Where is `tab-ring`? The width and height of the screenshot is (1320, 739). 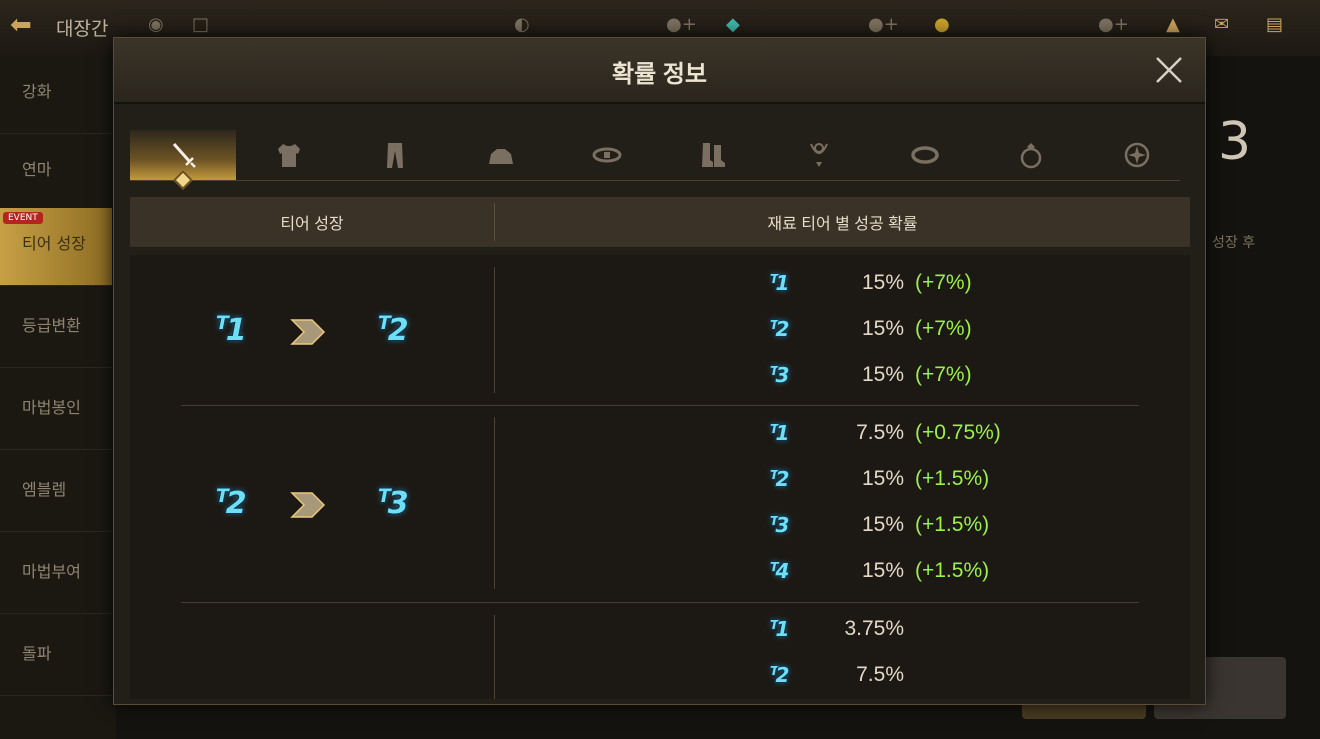
tab-ring is located at coordinates (1031, 155).